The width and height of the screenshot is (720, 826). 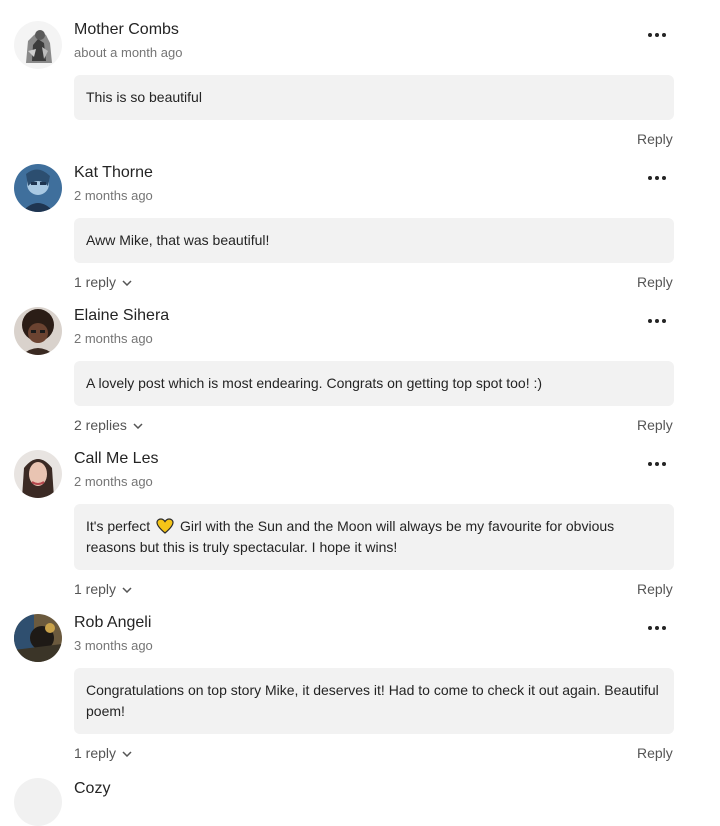 I want to click on comment-body: This is so beautiful, so click(x=374, y=97).